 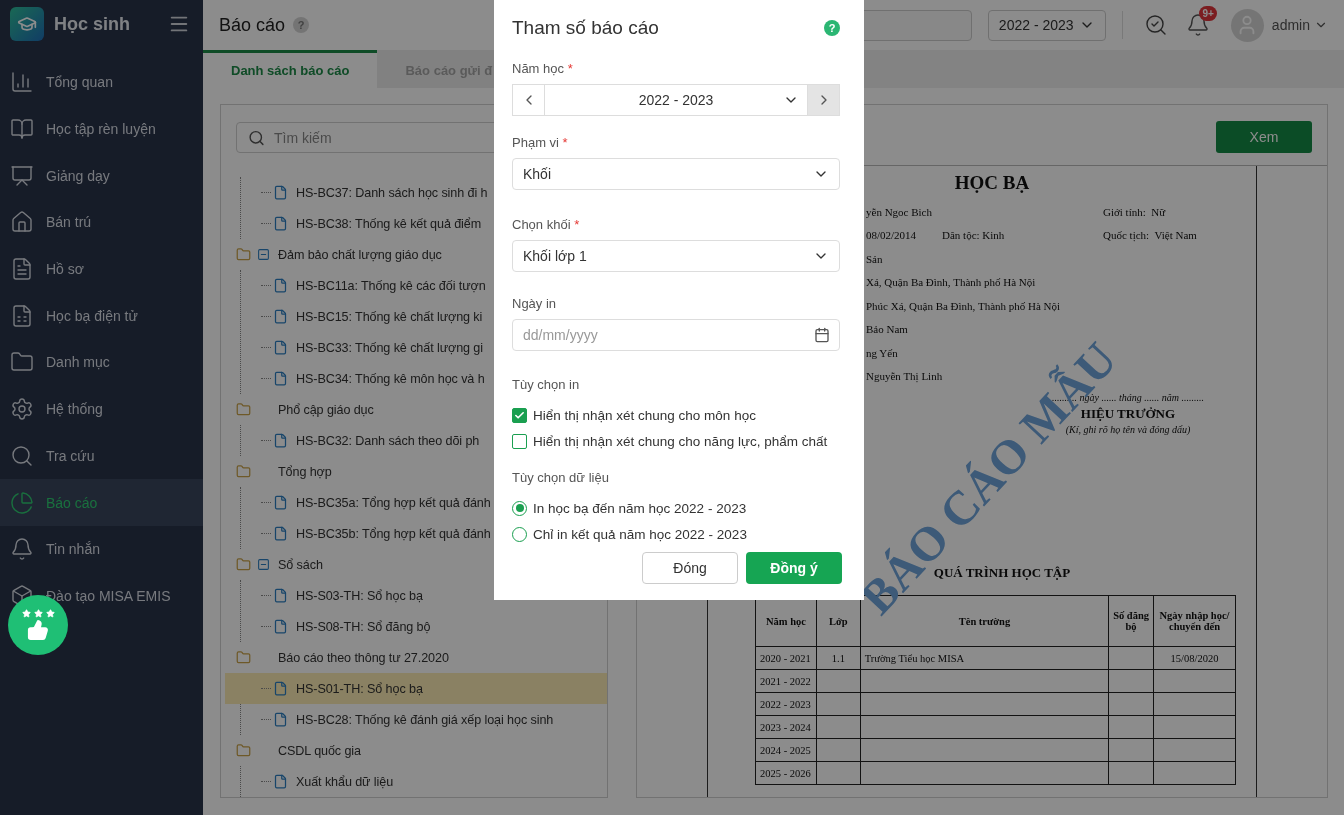 I want to click on info-text: yễn Ngoc Bich, so click(x=899, y=211).